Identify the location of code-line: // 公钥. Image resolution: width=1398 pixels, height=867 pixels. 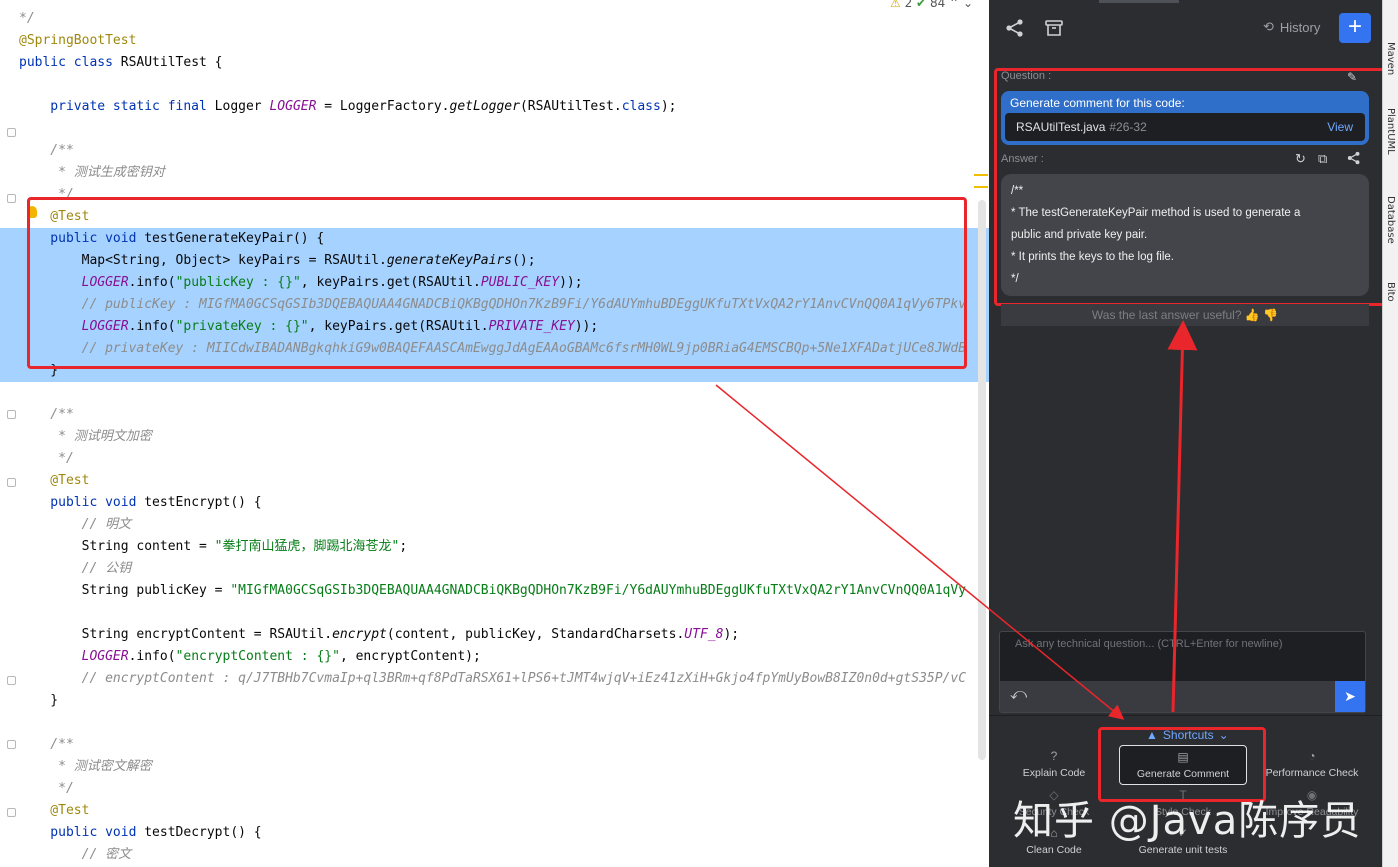
(504, 569).